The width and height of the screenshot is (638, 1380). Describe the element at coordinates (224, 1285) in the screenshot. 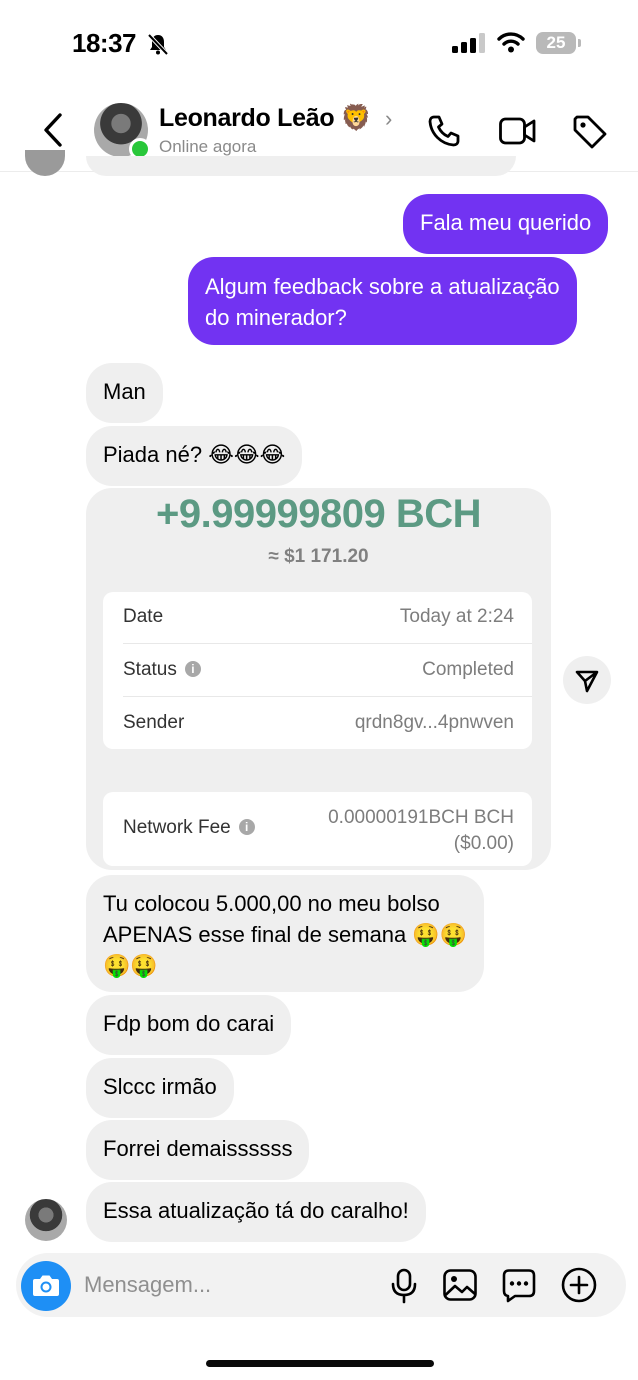

I see `message-input` at that location.